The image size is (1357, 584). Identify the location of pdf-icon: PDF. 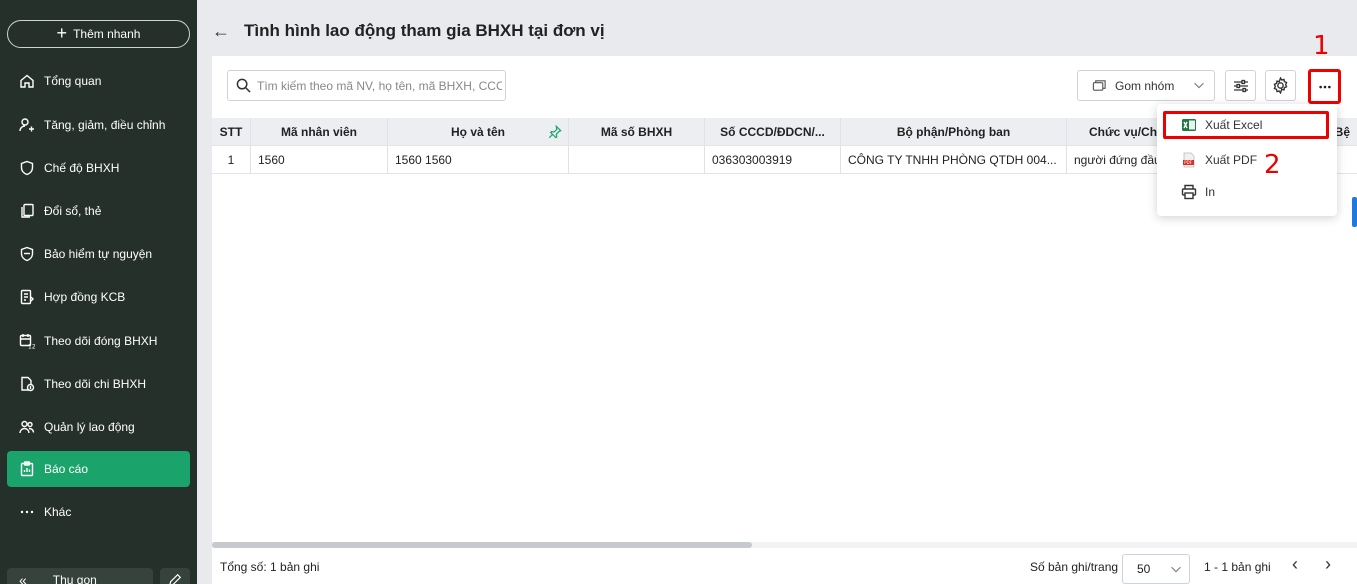
(1189, 160).